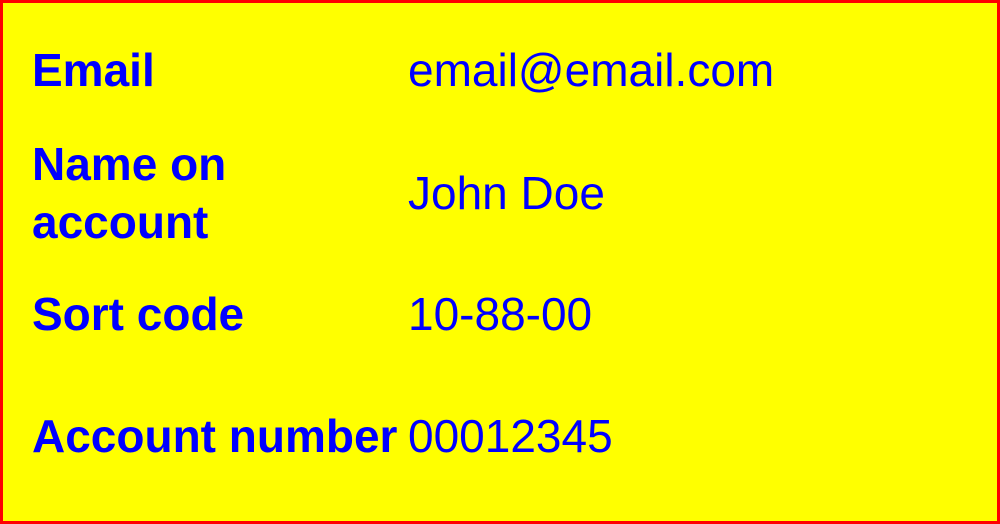 This screenshot has height=524, width=1000. I want to click on details-row-sort-code: Sort code 10-88-00, so click(514, 314).